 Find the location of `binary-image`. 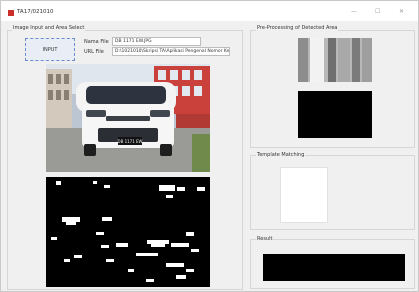

binary-image is located at coordinates (128, 232).